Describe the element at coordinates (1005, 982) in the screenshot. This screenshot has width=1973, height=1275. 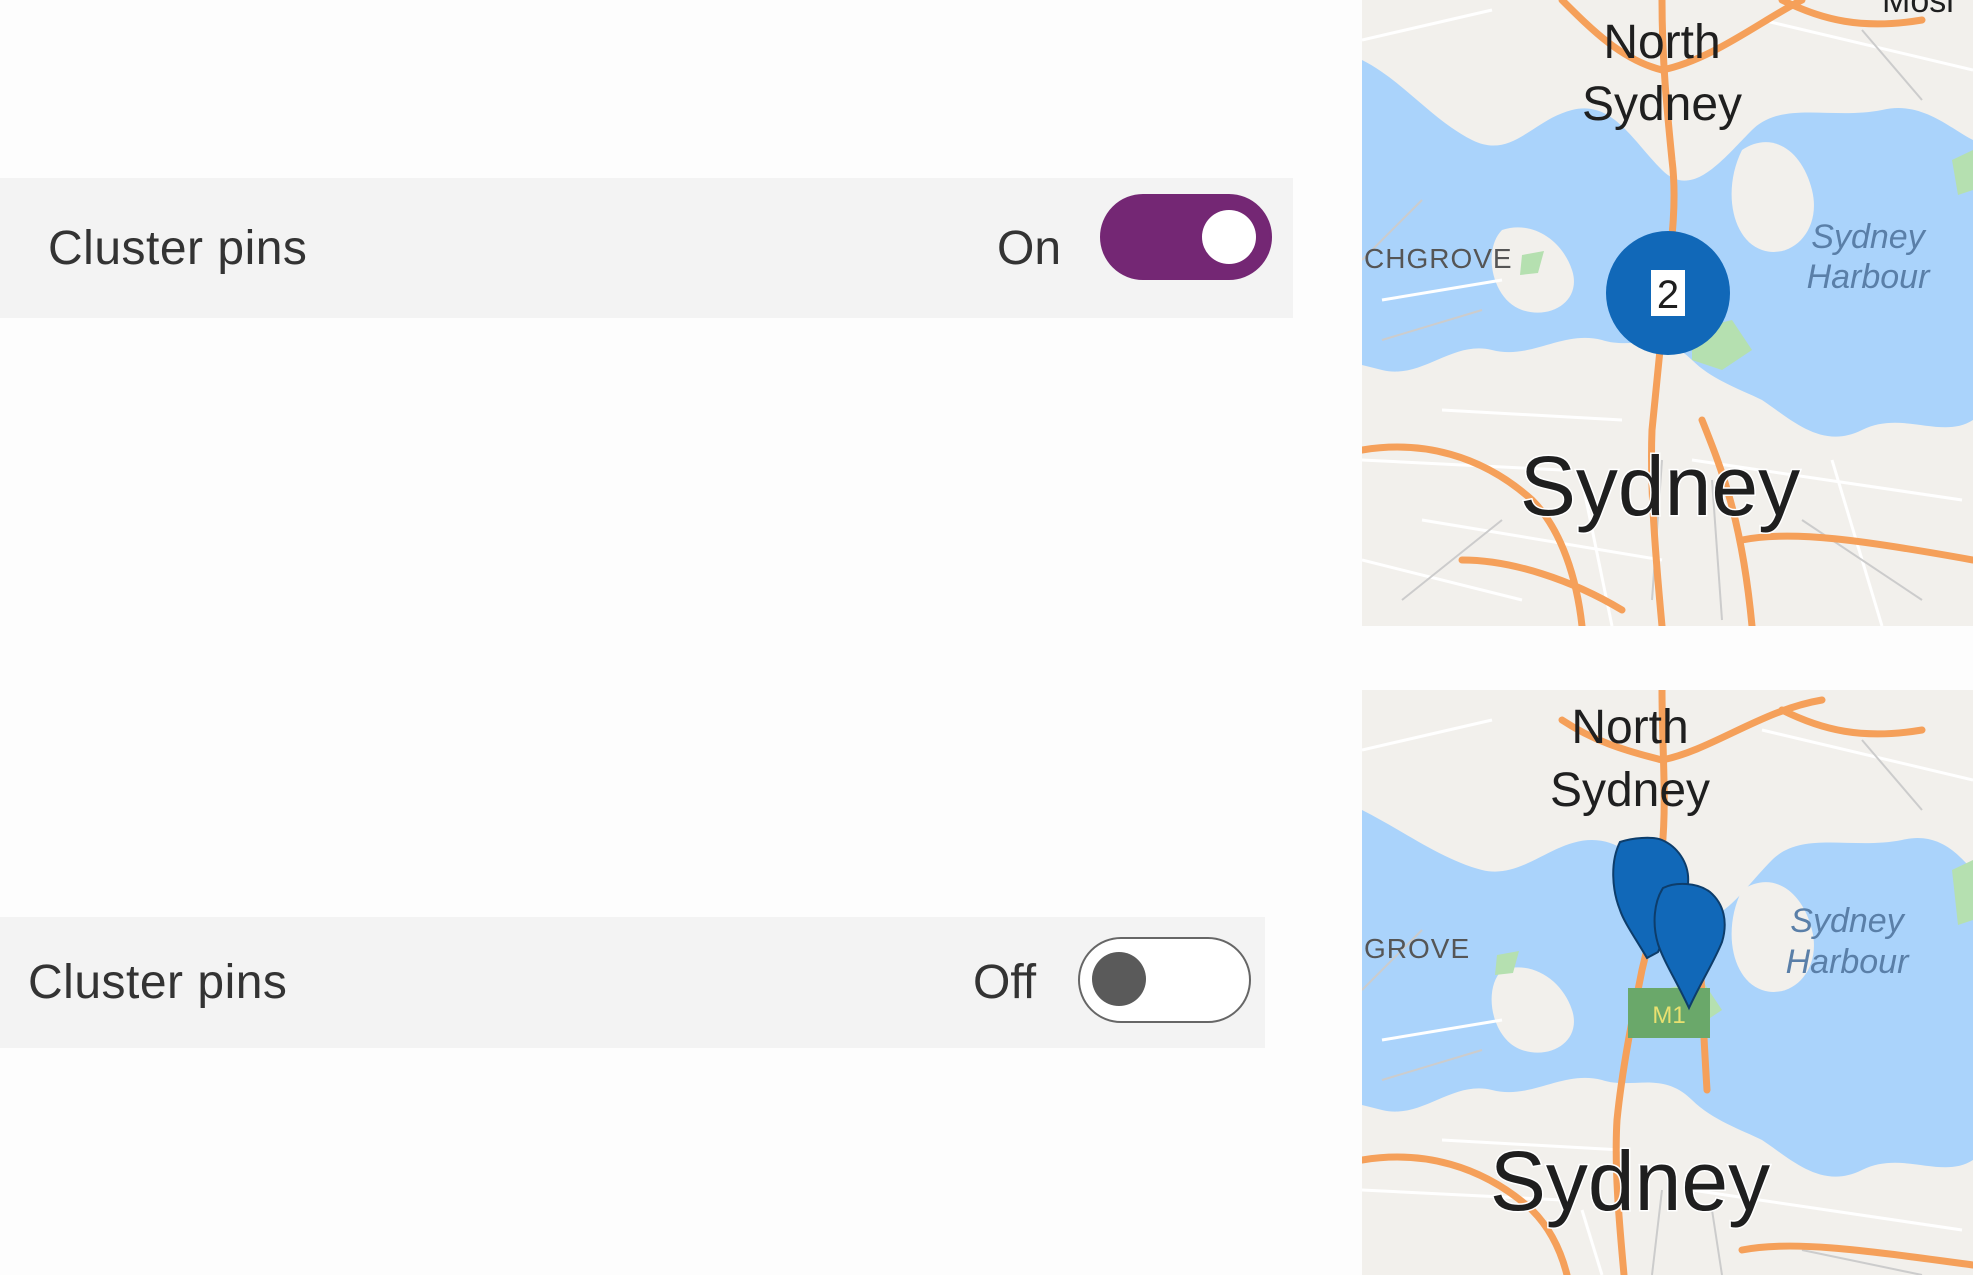
I see `toggle-state-label: Off` at that location.